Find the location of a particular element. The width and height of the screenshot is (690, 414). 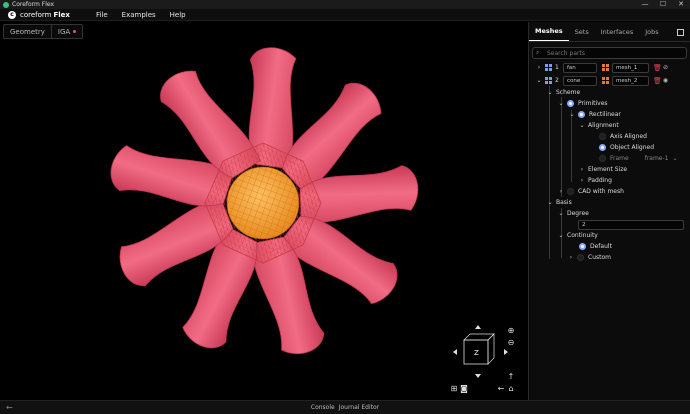

tab-interfaces: Interfaces is located at coordinates (617, 34).